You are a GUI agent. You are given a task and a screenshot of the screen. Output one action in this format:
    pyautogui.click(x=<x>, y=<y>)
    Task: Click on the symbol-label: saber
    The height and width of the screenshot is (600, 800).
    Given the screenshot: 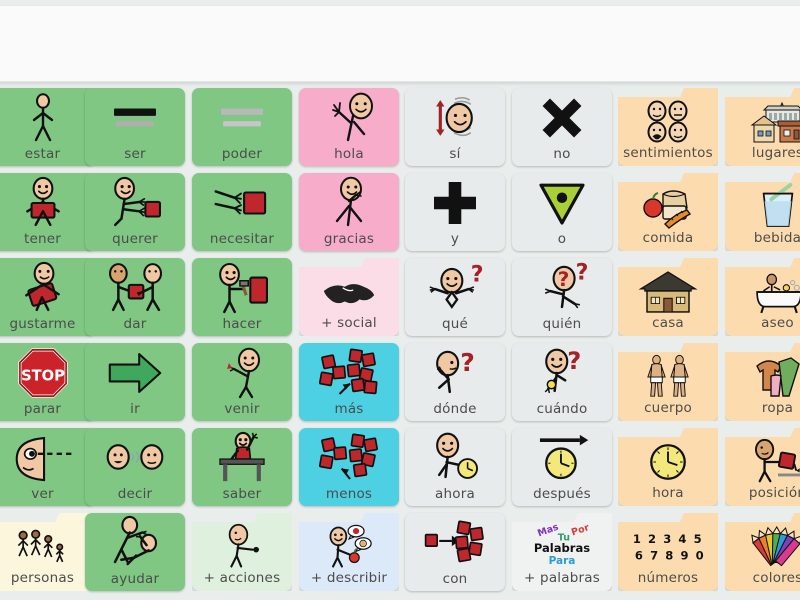 What is the action you would take?
    pyautogui.click(x=242, y=494)
    